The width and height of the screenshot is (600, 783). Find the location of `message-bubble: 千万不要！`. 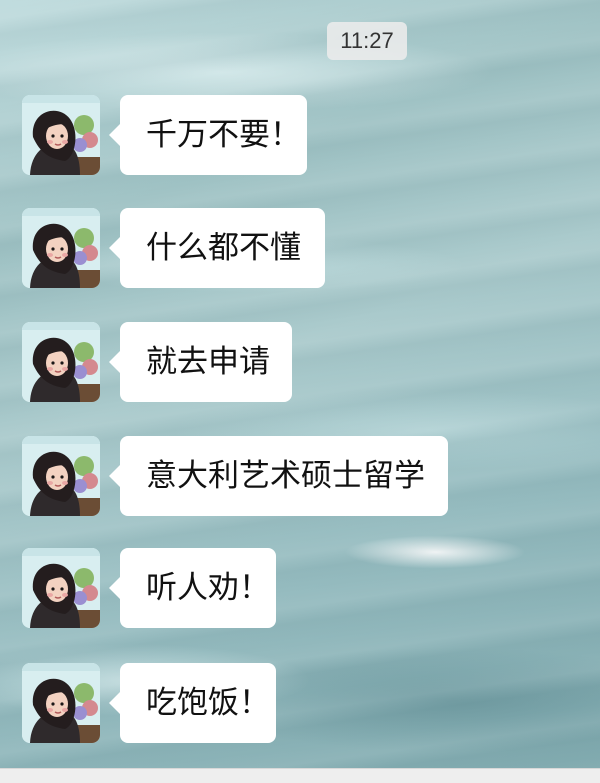

message-bubble: 千万不要！ is located at coordinates (208, 135).